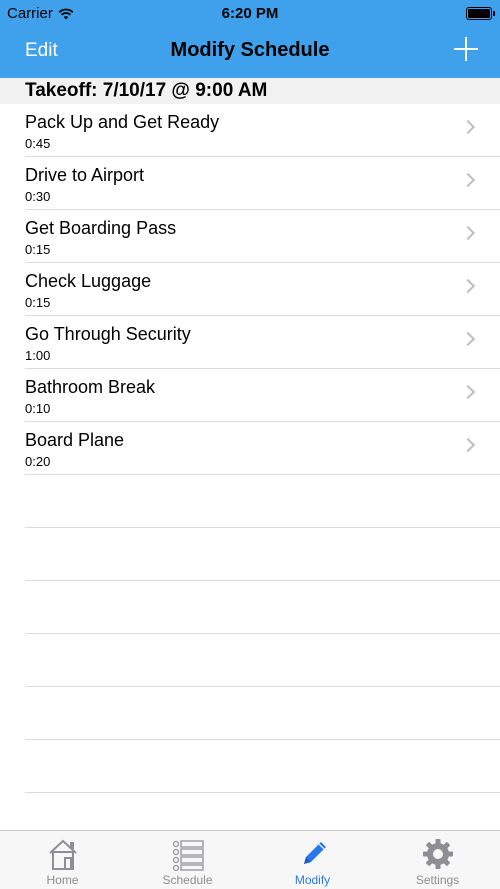  I want to click on item-duration: 0:10, so click(38, 408).